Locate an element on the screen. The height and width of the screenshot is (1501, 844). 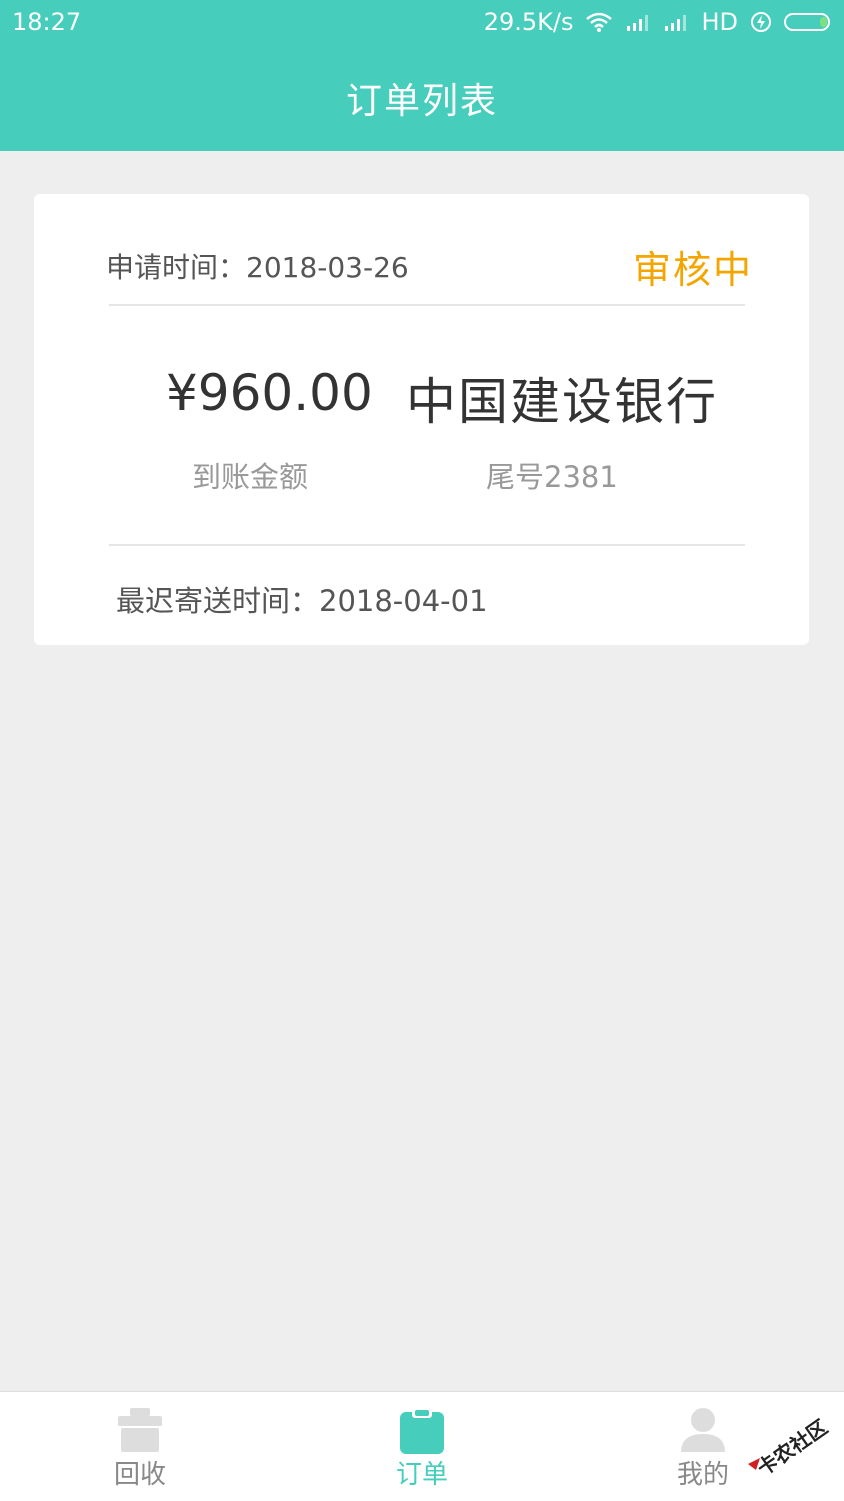
title-bar: 订单列表 is located at coordinates (422, 98).